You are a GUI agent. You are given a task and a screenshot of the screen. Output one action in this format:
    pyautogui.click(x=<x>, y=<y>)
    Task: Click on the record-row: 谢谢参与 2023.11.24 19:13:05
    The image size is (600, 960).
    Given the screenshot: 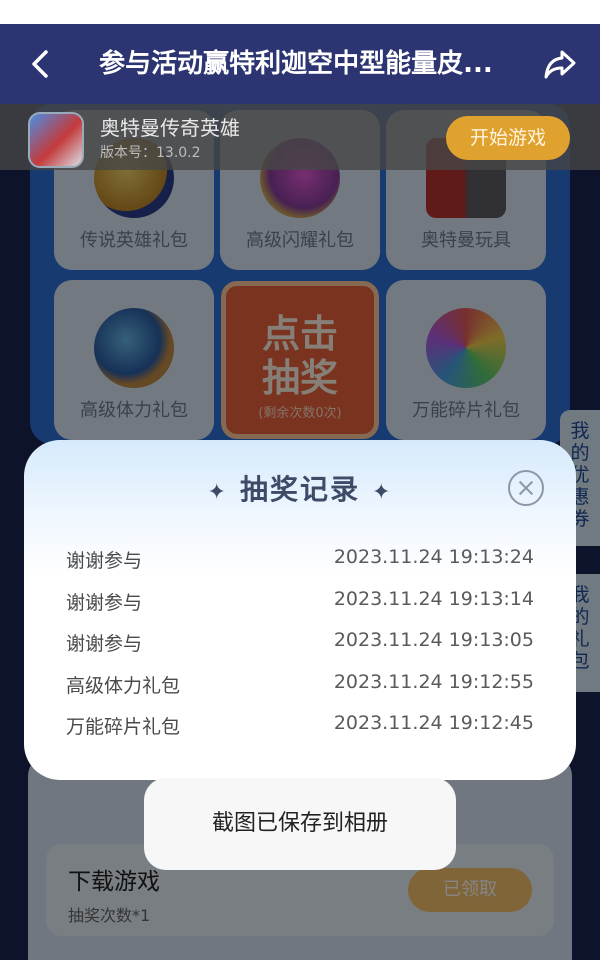 What is the action you would take?
    pyautogui.click(x=300, y=644)
    